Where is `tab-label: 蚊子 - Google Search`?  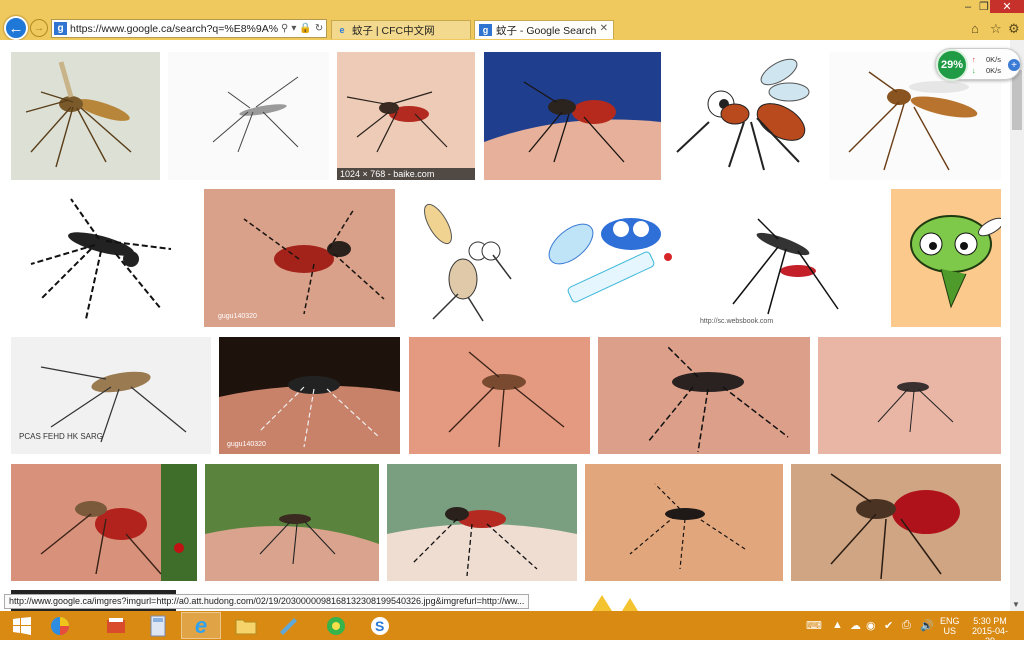 tab-label: 蚊子 - Google Search is located at coordinates (546, 30).